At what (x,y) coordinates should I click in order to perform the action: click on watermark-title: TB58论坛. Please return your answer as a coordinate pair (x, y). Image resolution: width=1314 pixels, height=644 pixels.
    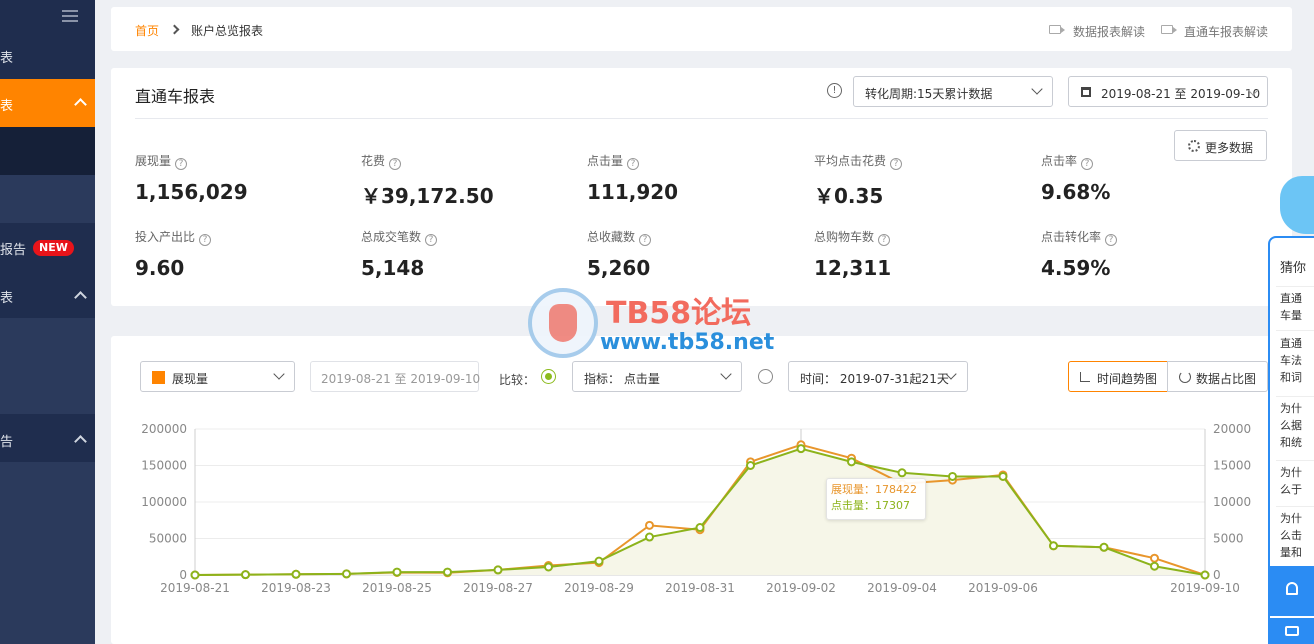
    Looking at the image, I should click on (679, 313).